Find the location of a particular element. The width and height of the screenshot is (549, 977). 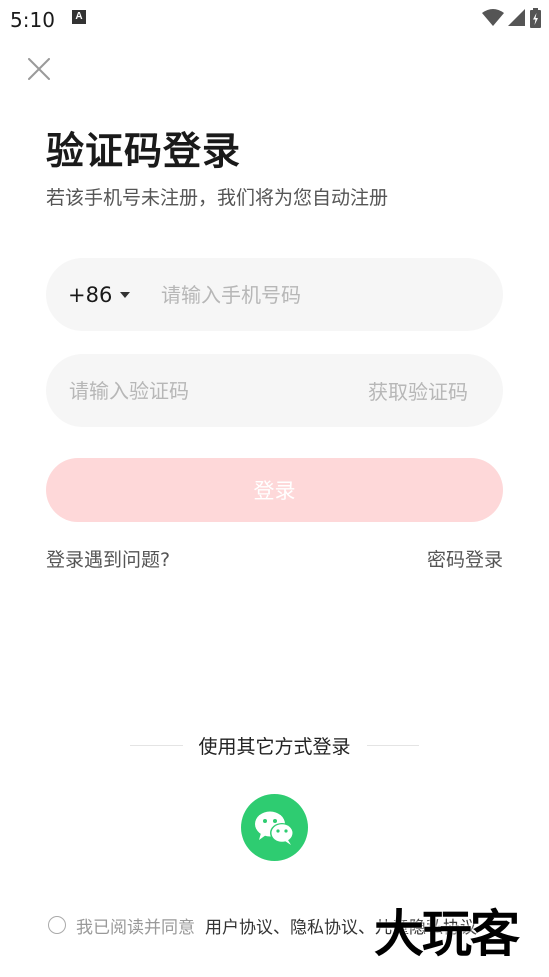

notification-a-icon: A is located at coordinates (79, 17).